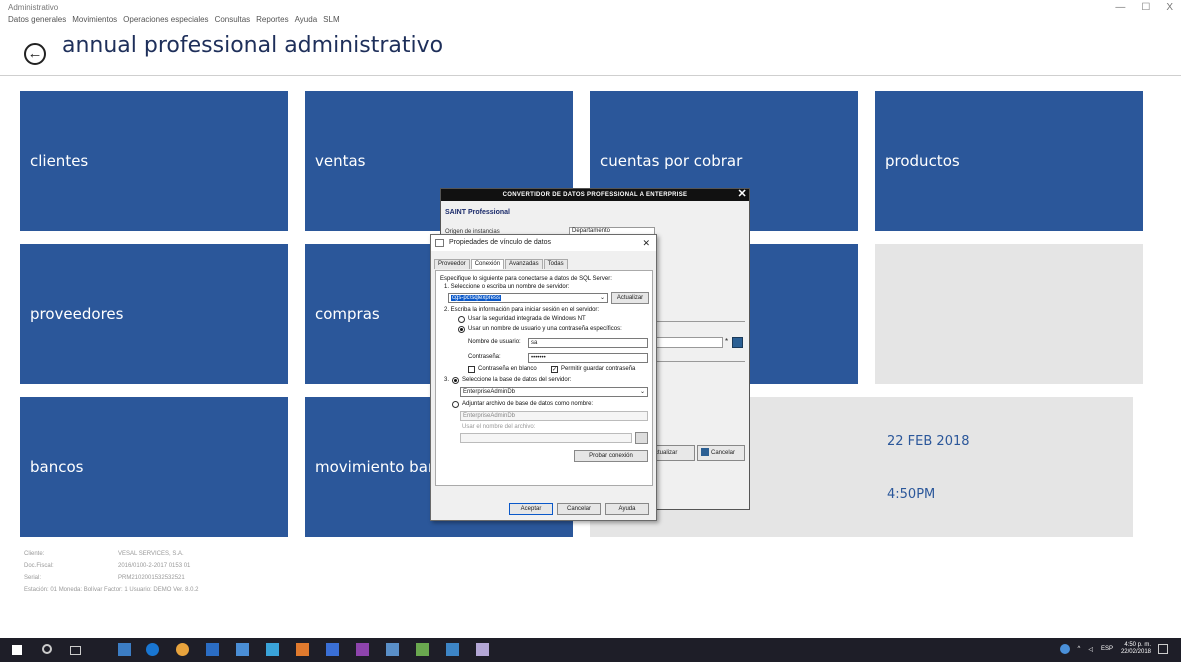 Image resolution: width=1181 pixels, height=662 pixels. Describe the element at coordinates (1137, 645) in the screenshot. I see `taskbar-time: 4:50 p. m.` at that location.